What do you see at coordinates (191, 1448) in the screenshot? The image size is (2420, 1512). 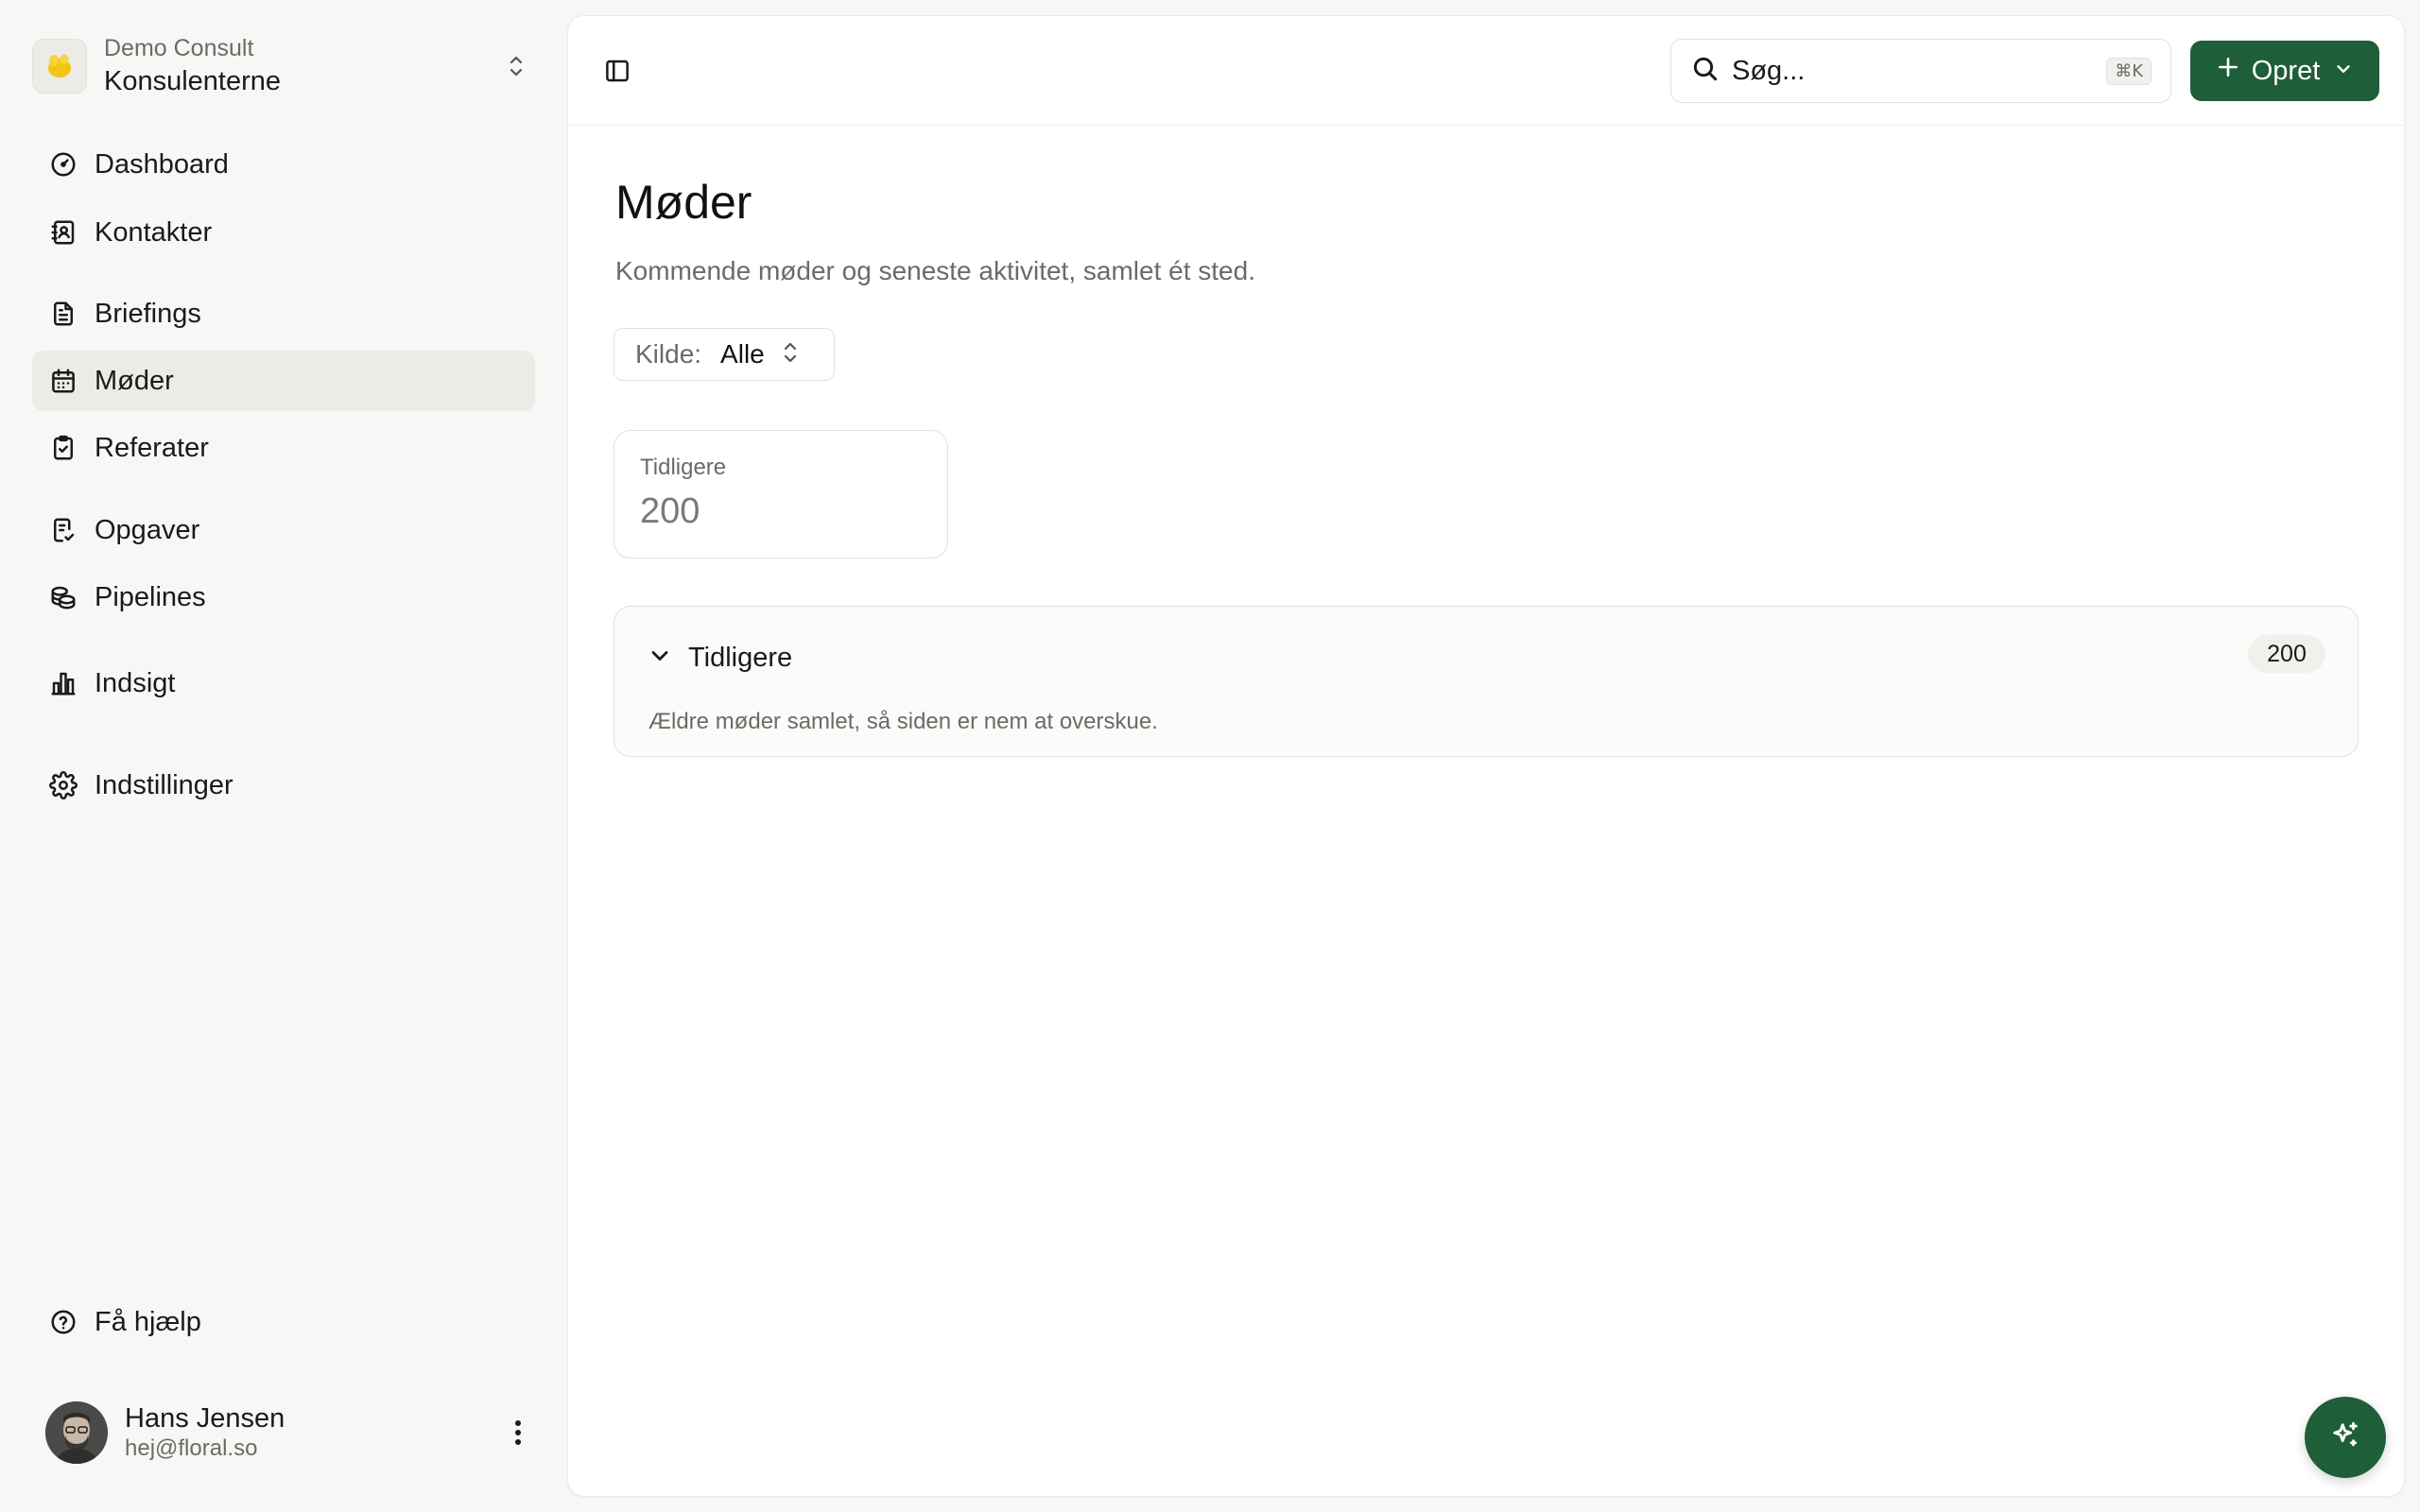 I see `user-email: hej@floral.so` at bounding box center [191, 1448].